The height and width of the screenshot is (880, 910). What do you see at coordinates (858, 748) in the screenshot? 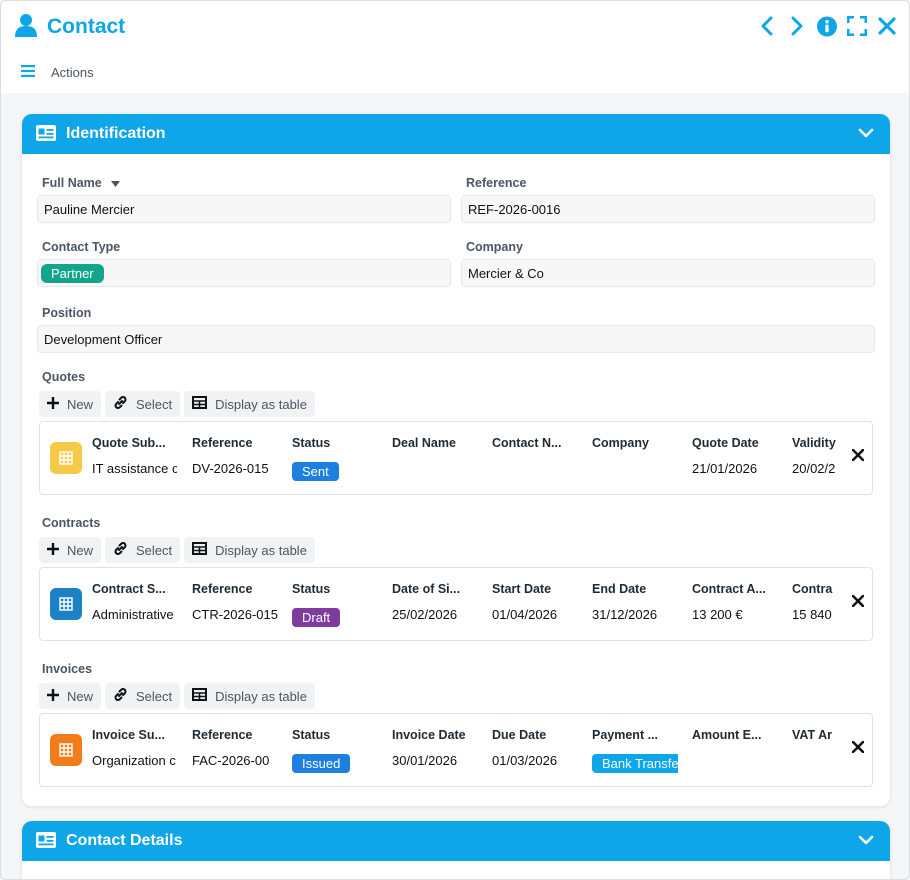
I see `remove-invoice-icon` at bounding box center [858, 748].